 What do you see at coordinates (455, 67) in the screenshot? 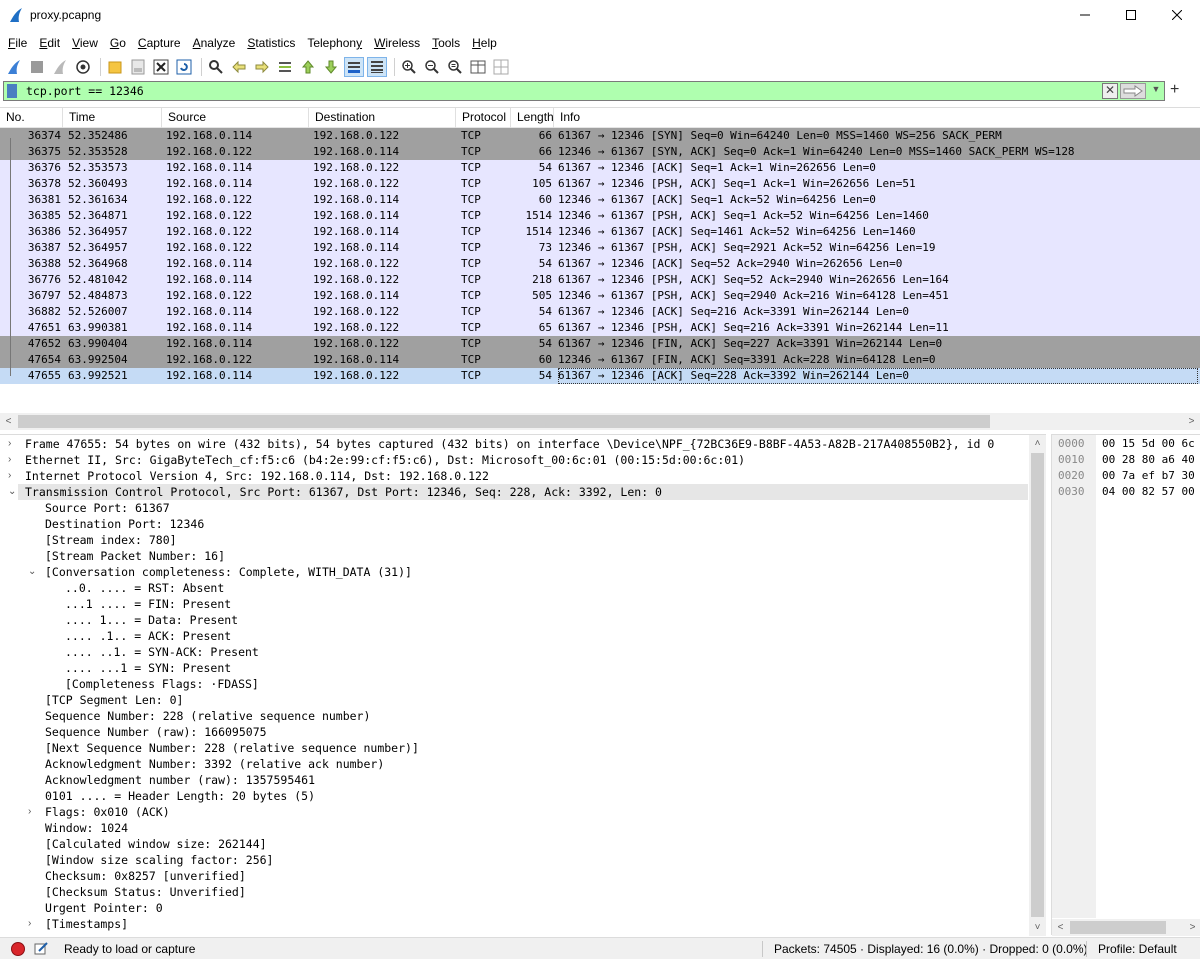
I see `normal-size-button` at bounding box center [455, 67].